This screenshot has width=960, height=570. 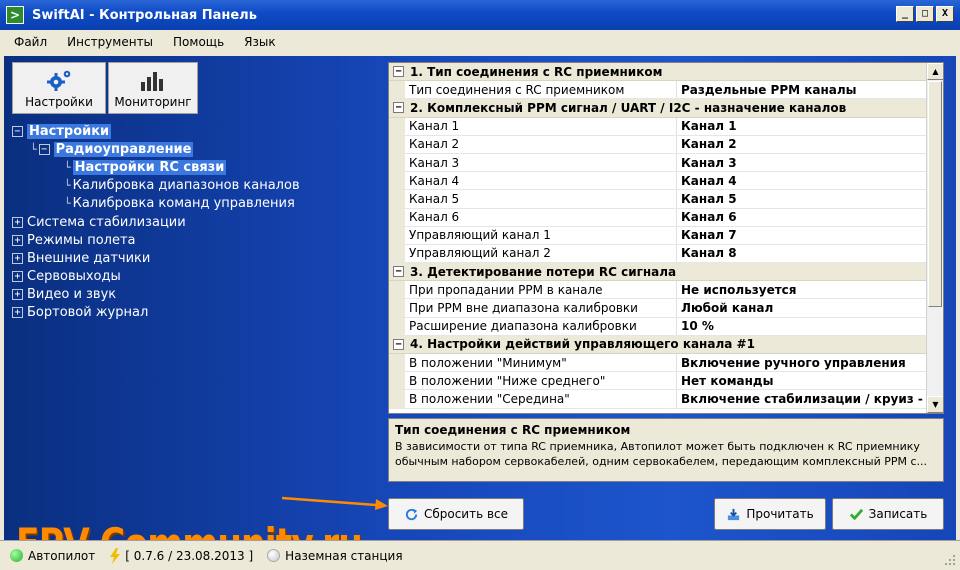 I want to click on monitoring-label: Мониторинг, so click(x=153, y=102).